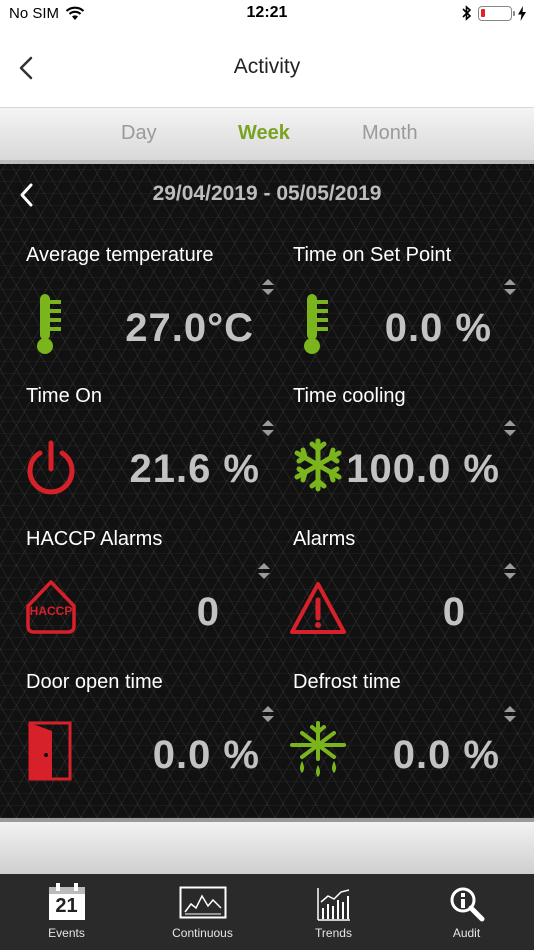 This screenshot has width=534, height=950. I want to click on stat-value: 100.0 %, so click(423, 469).